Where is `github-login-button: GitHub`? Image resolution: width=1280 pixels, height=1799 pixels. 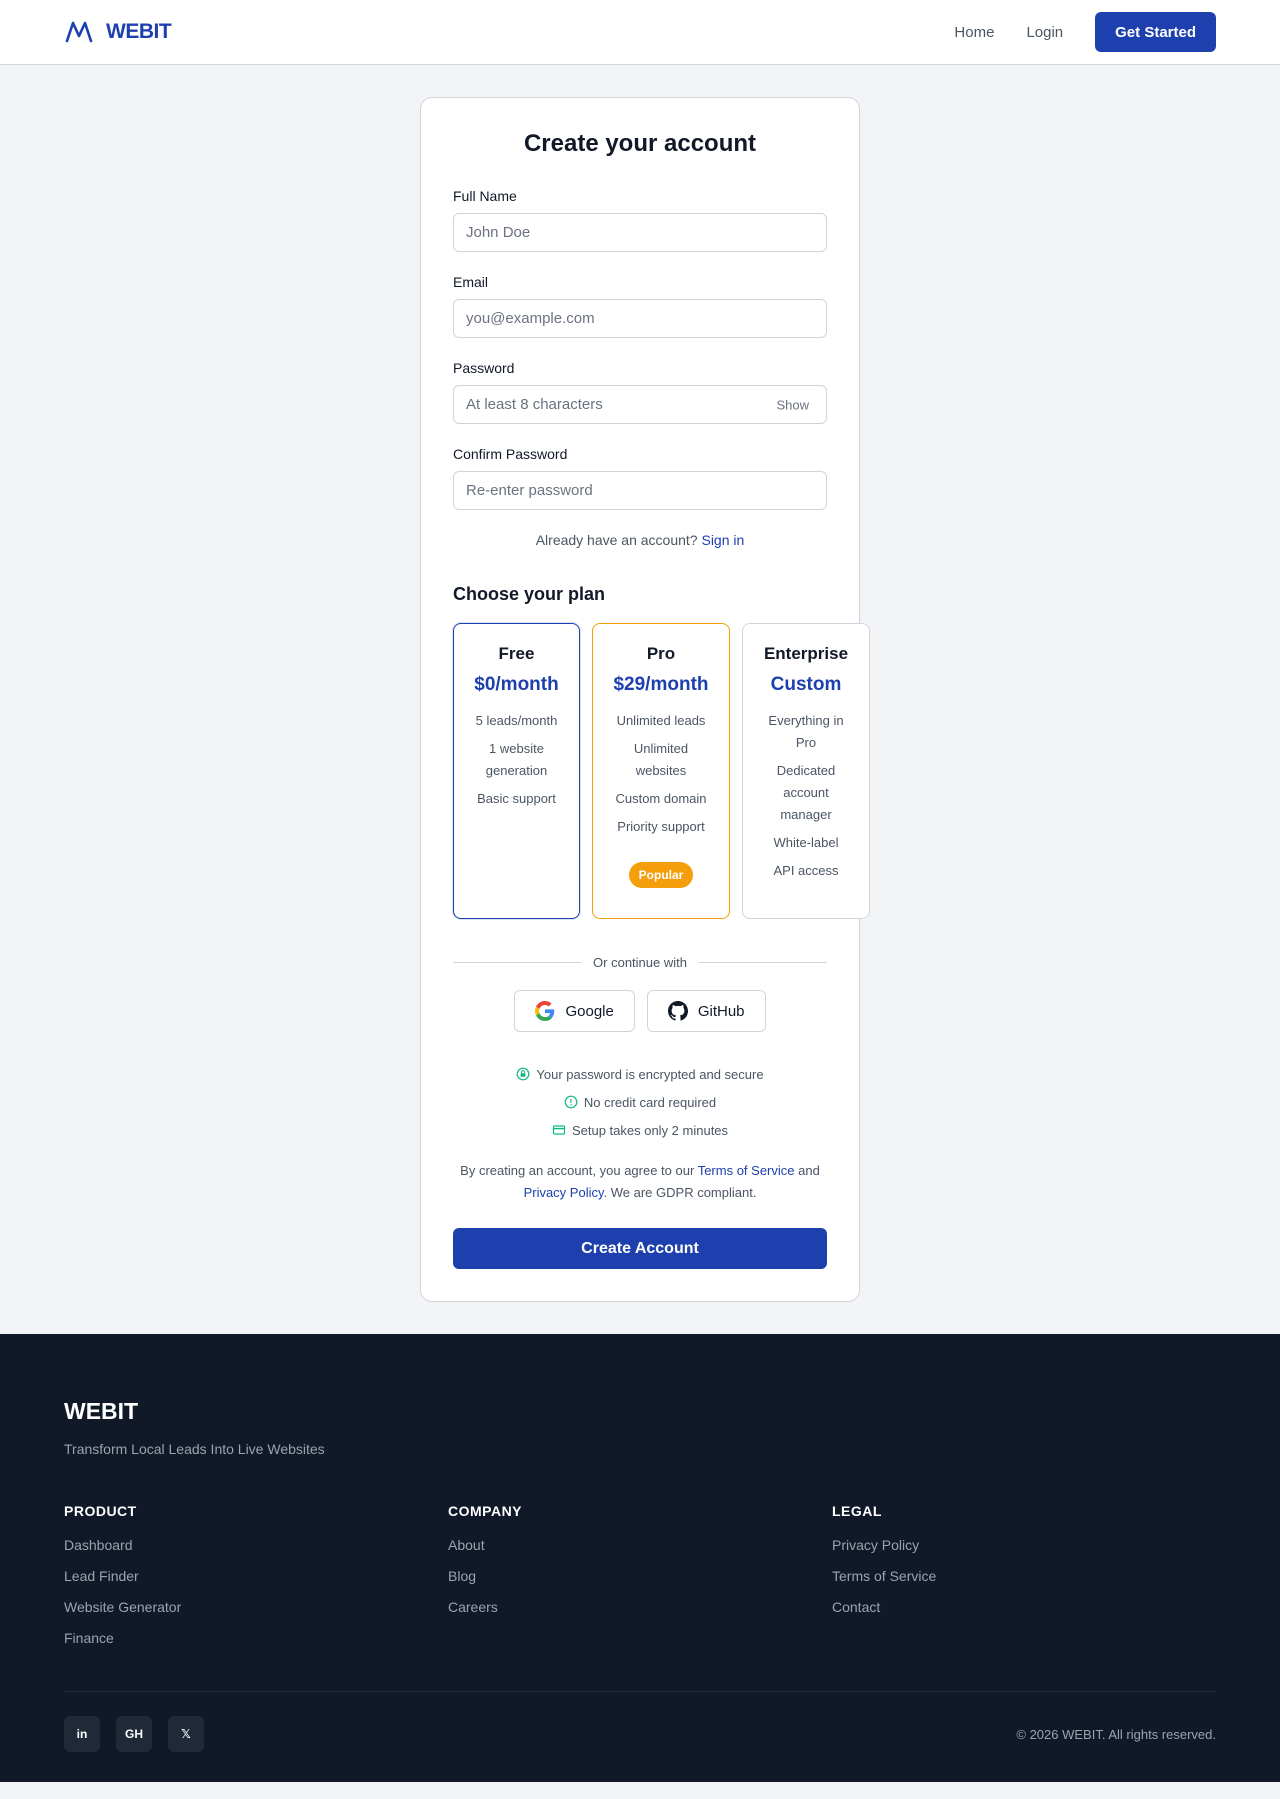 github-login-button: GitHub is located at coordinates (706, 1011).